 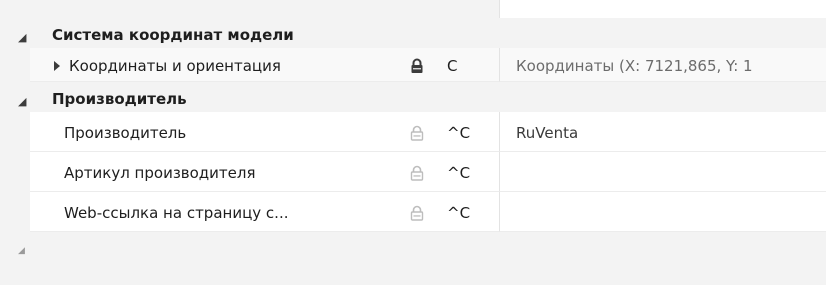 I want to click on category-label: Производитель, so click(x=119, y=99).